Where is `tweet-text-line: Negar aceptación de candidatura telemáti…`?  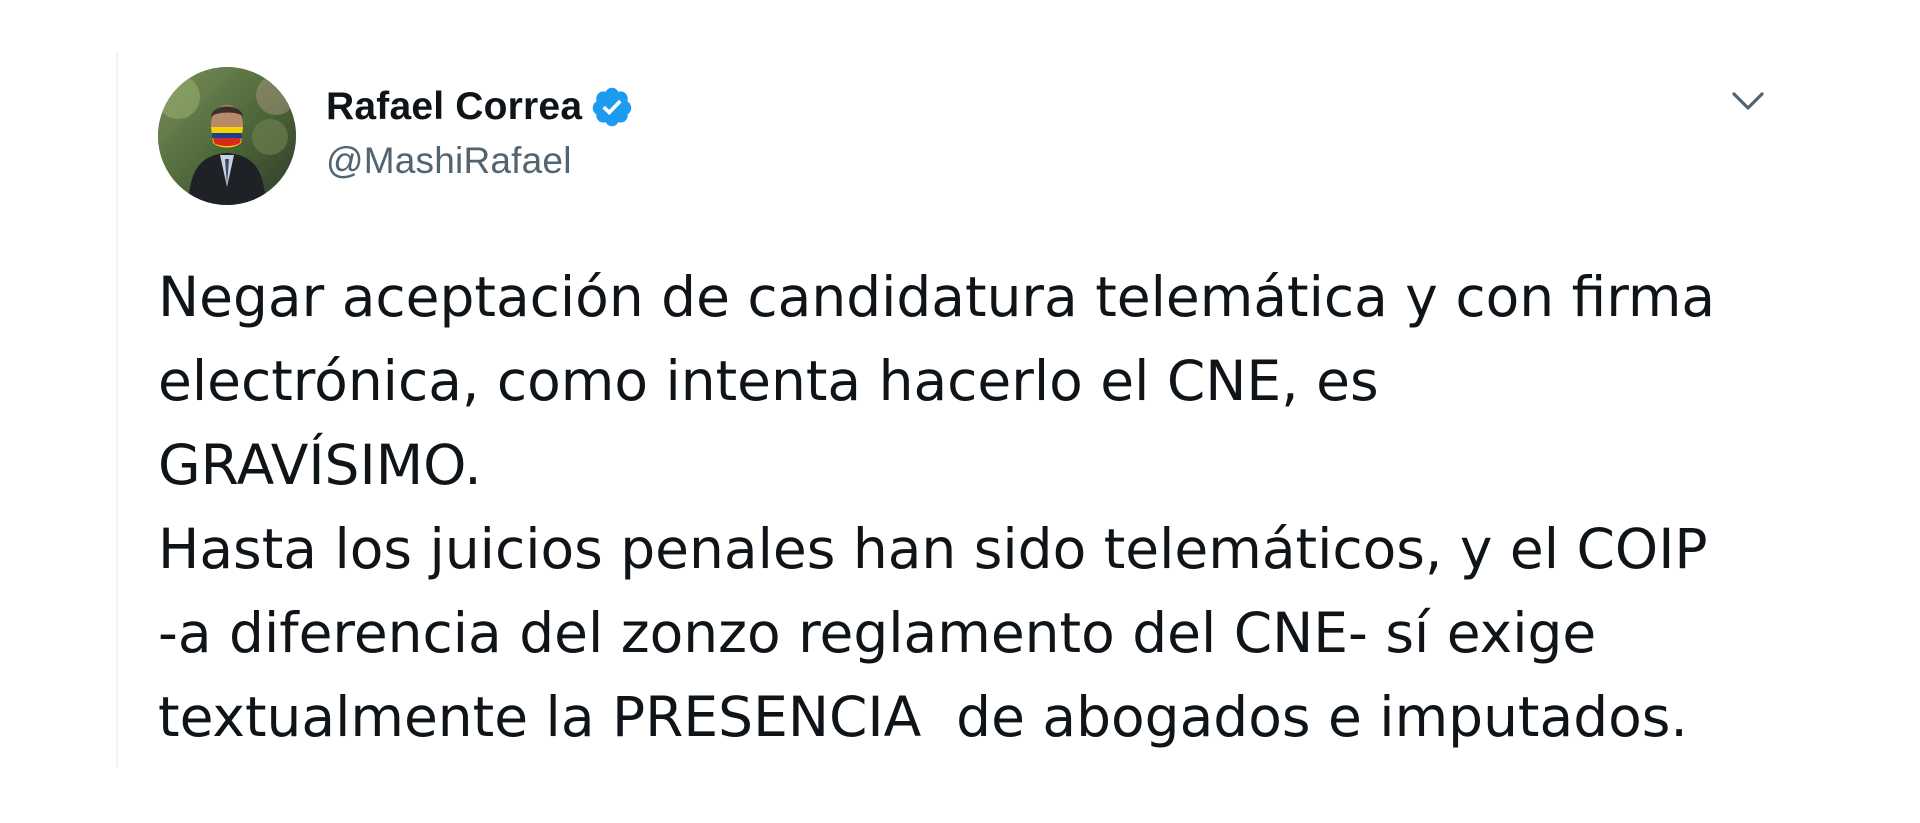
tweet-text-line: Negar aceptación de candidatura telemáti… is located at coordinates (937, 297).